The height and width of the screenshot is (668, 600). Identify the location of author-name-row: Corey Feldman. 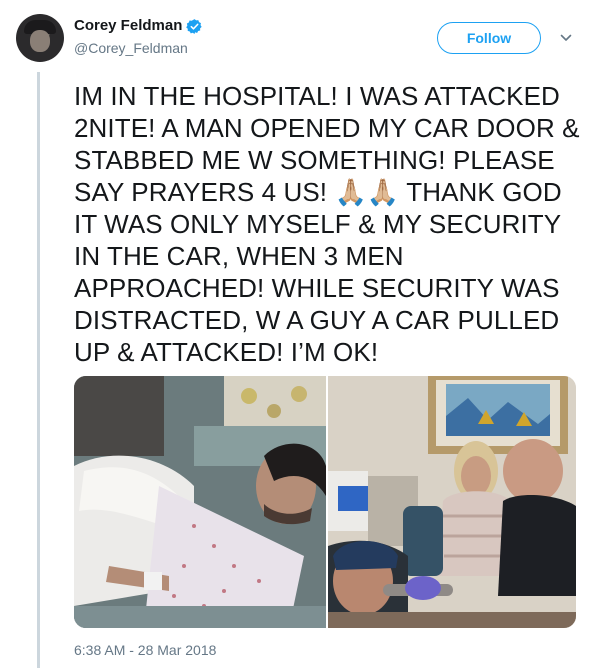
(138, 25).